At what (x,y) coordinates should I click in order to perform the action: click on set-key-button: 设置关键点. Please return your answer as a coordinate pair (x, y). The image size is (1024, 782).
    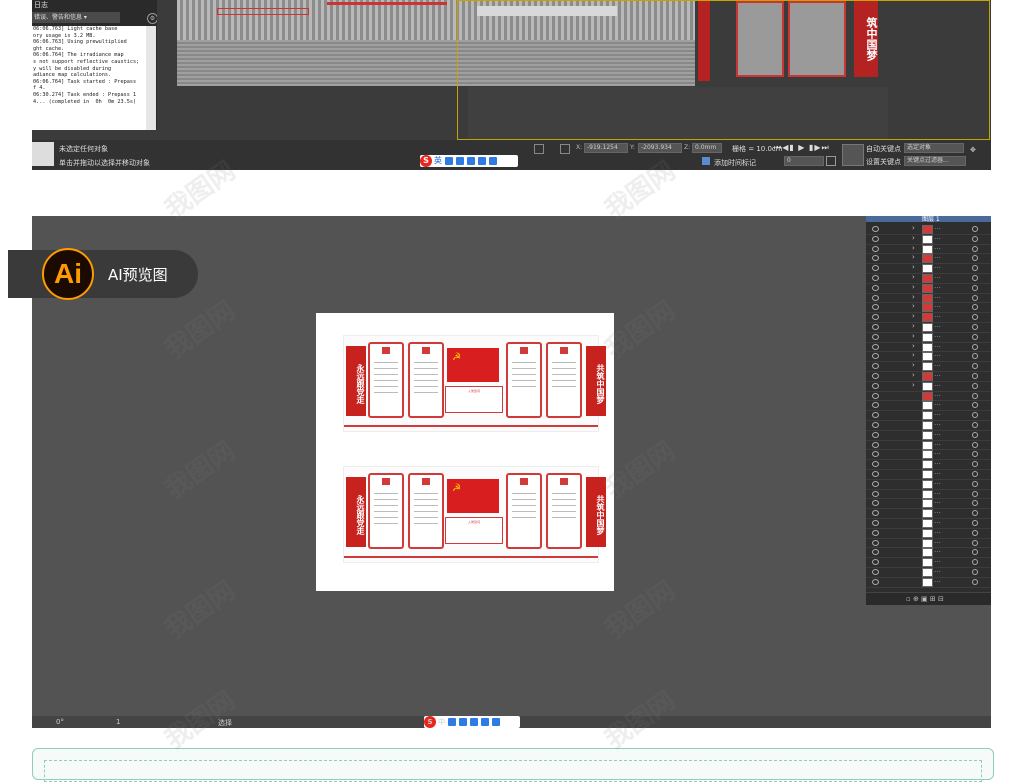
    Looking at the image, I should click on (883, 162).